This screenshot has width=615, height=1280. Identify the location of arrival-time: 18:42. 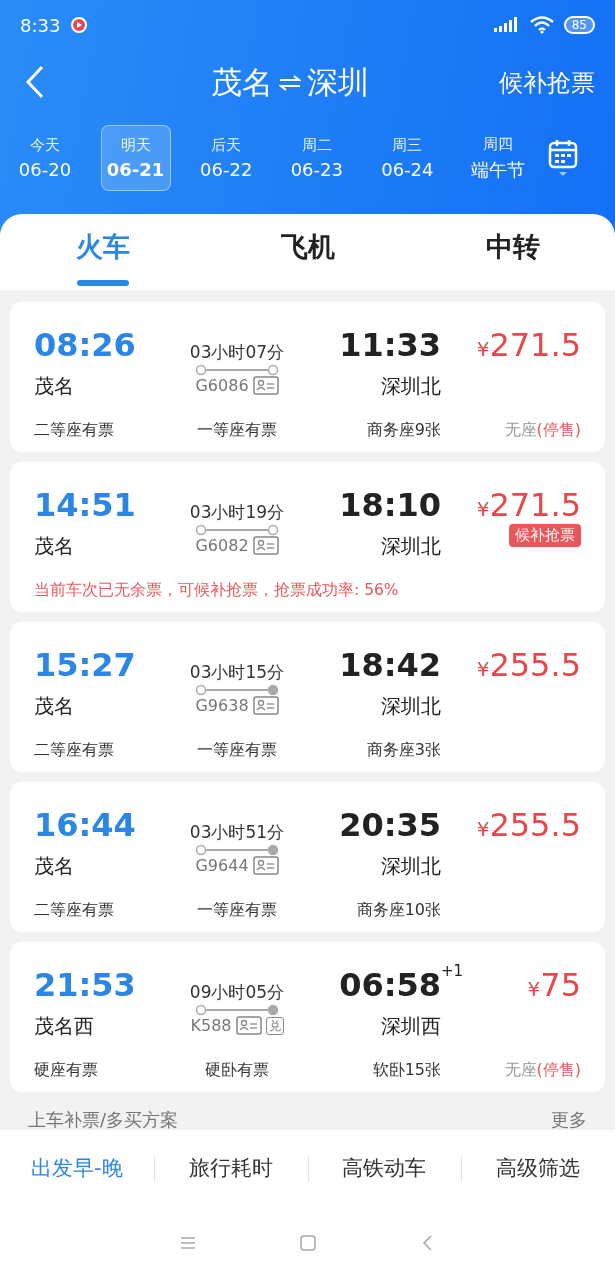
(390, 665).